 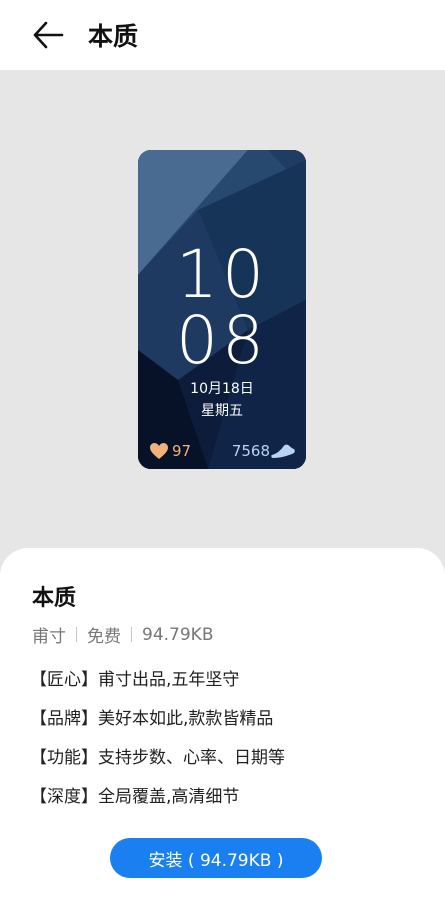 What do you see at coordinates (222, 35) in the screenshot?
I see `app-bar: 本质` at bounding box center [222, 35].